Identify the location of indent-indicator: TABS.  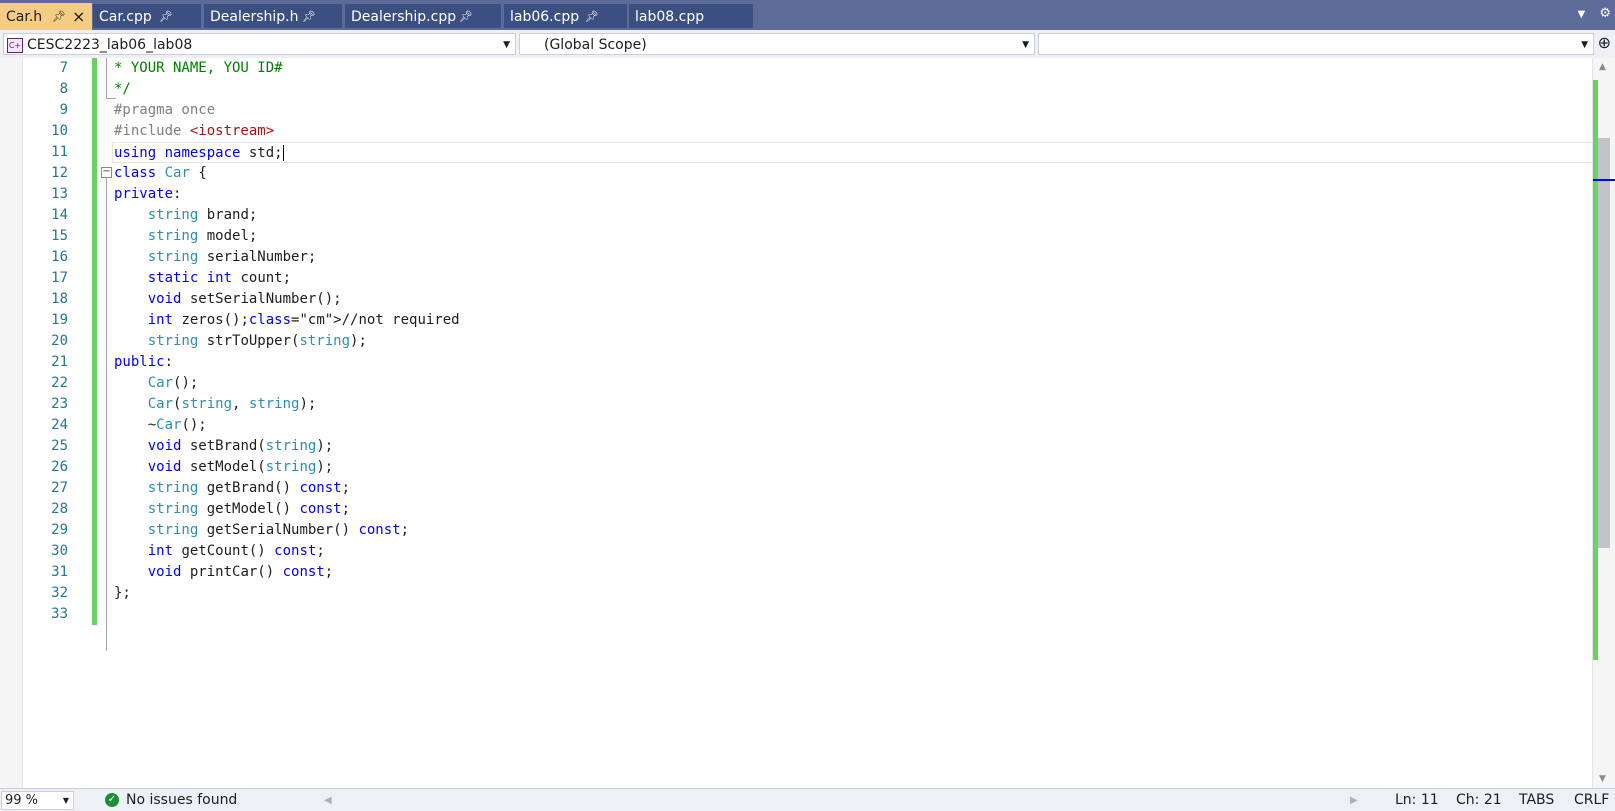
(1536, 800).